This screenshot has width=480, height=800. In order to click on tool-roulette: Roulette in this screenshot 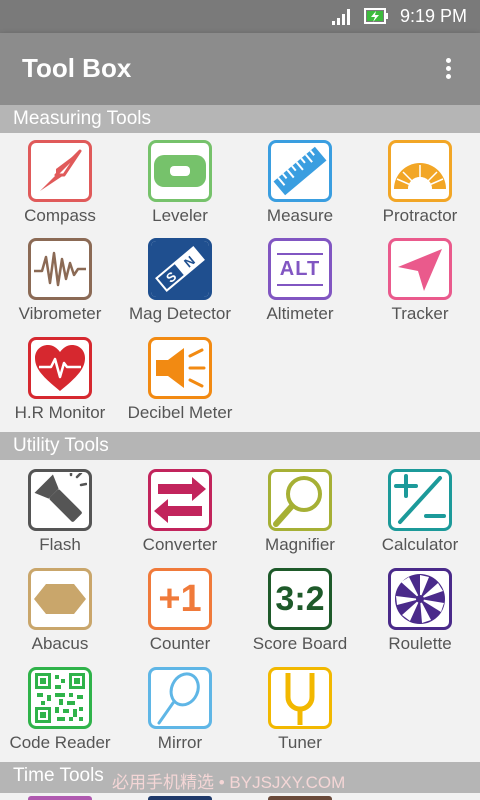, I will do `click(420, 613)`.